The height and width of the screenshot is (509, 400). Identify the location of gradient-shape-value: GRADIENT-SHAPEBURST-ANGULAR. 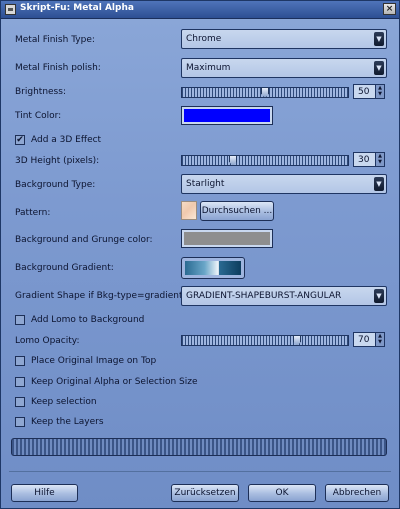
(264, 296).